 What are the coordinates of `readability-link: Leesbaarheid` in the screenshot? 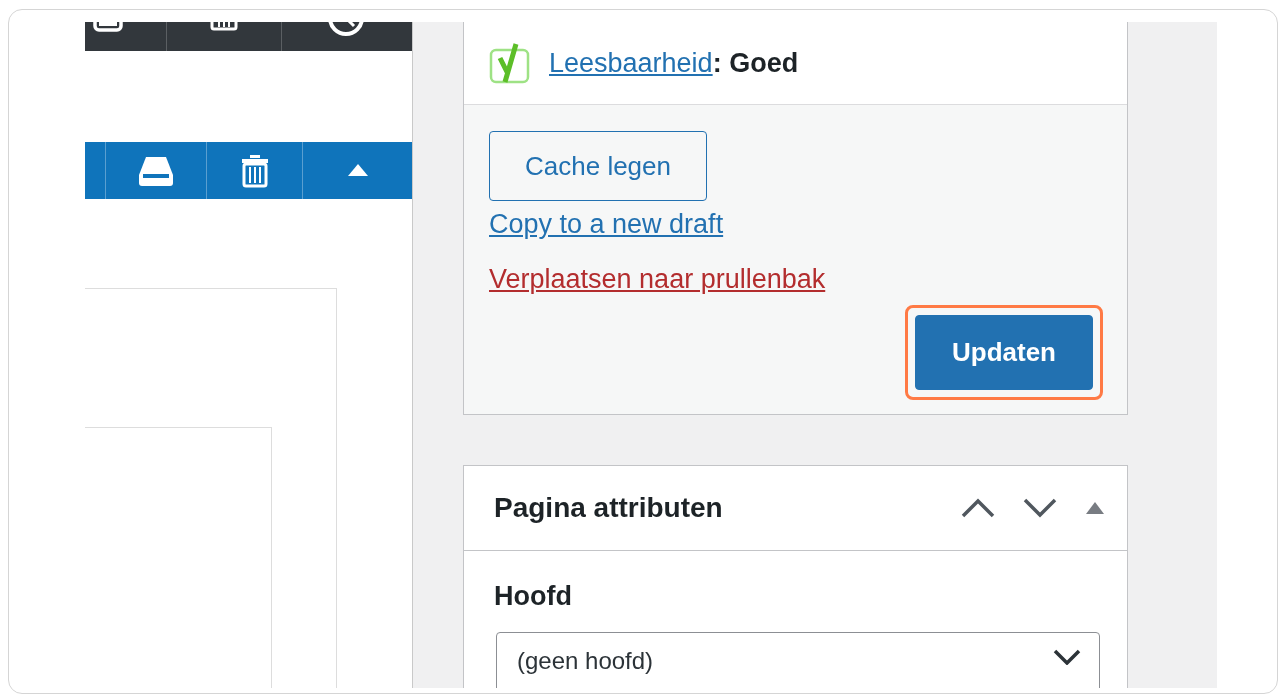 It's located at (631, 62).